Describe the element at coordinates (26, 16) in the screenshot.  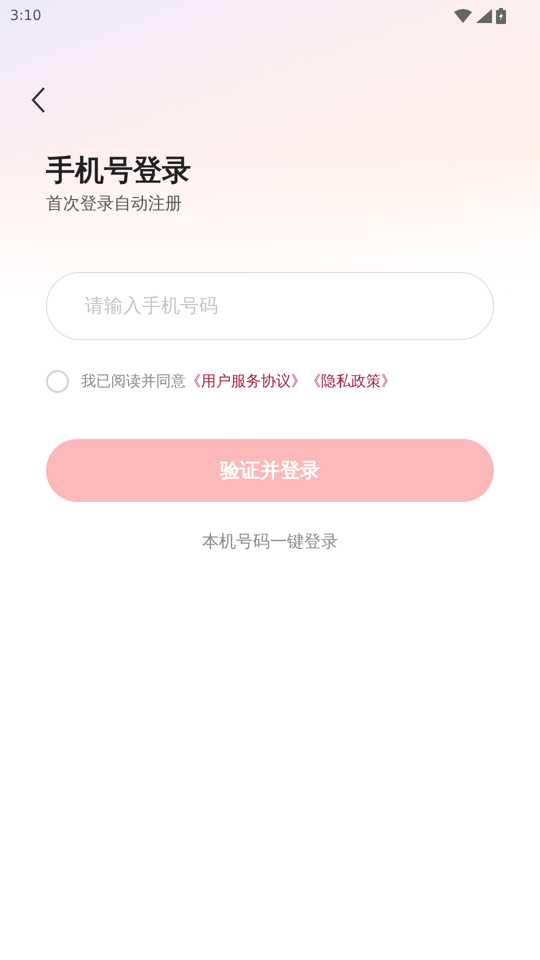
I see `status-time: 3:10` at that location.